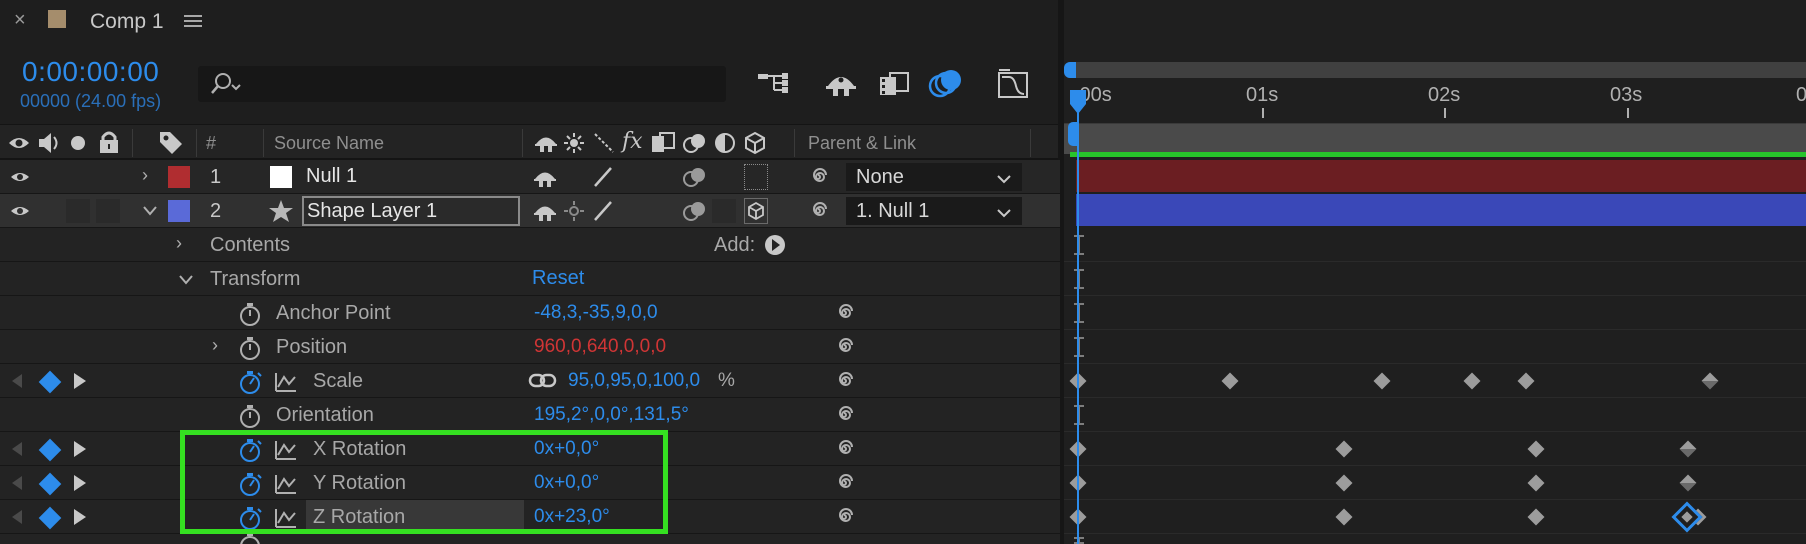 The width and height of the screenshot is (1806, 544). What do you see at coordinates (329, 143) in the screenshot?
I see `col-source-name: Source Name` at bounding box center [329, 143].